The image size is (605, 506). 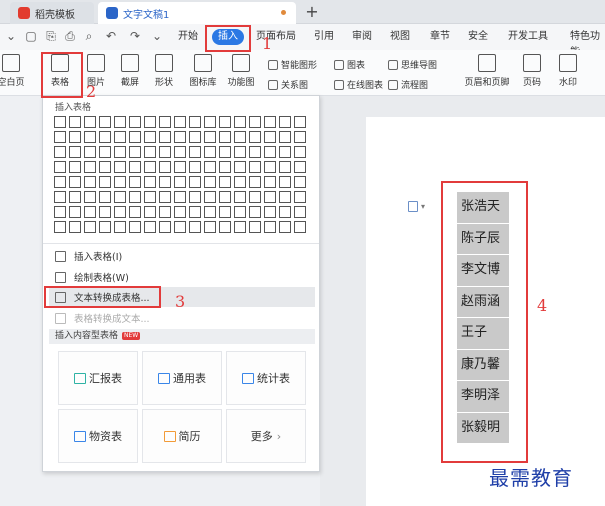 What do you see at coordinates (312, 12) in the screenshot?
I see `new-tab-plus-icon: +` at bounding box center [312, 12].